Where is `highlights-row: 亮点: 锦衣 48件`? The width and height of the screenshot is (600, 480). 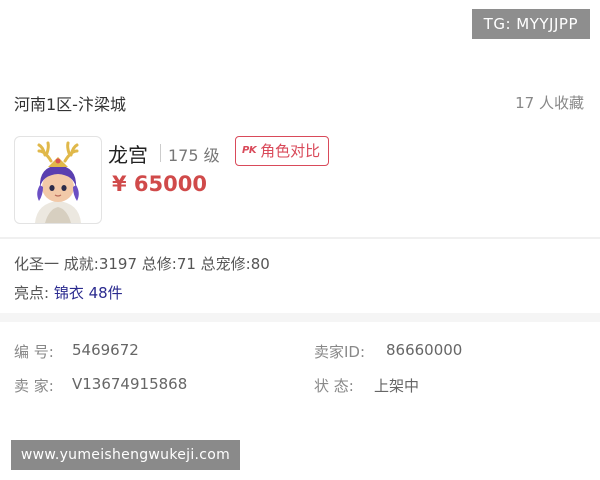
highlights-row: 亮点: 锦衣 48件 is located at coordinates (68, 292).